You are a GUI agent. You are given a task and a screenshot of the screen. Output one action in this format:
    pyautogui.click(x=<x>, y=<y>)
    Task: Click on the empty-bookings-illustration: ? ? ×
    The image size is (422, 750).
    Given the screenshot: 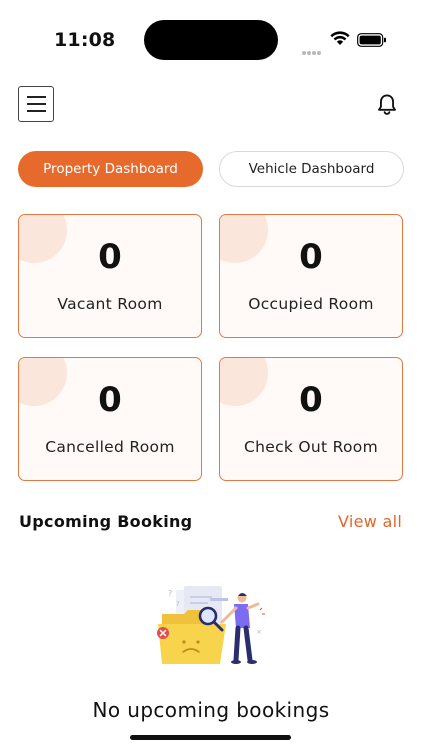 What is the action you would take?
    pyautogui.click(x=211, y=625)
    